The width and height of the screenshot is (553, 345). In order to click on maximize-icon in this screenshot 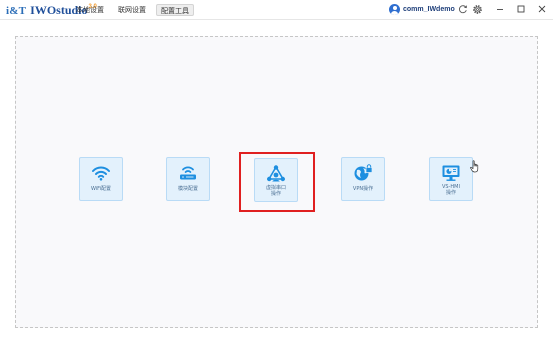, I will do `click(521, 9)`.